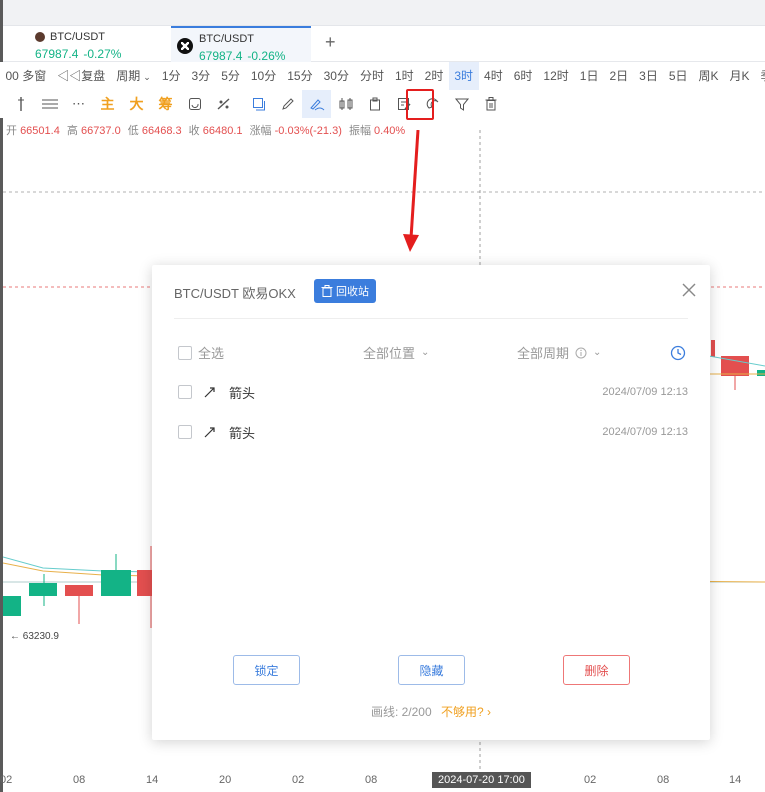 The height and width of the screenshot is (792, 765). Describe the element at coordinates (371, 76) in the screenshot. I see `period-item: 分时` at that location.